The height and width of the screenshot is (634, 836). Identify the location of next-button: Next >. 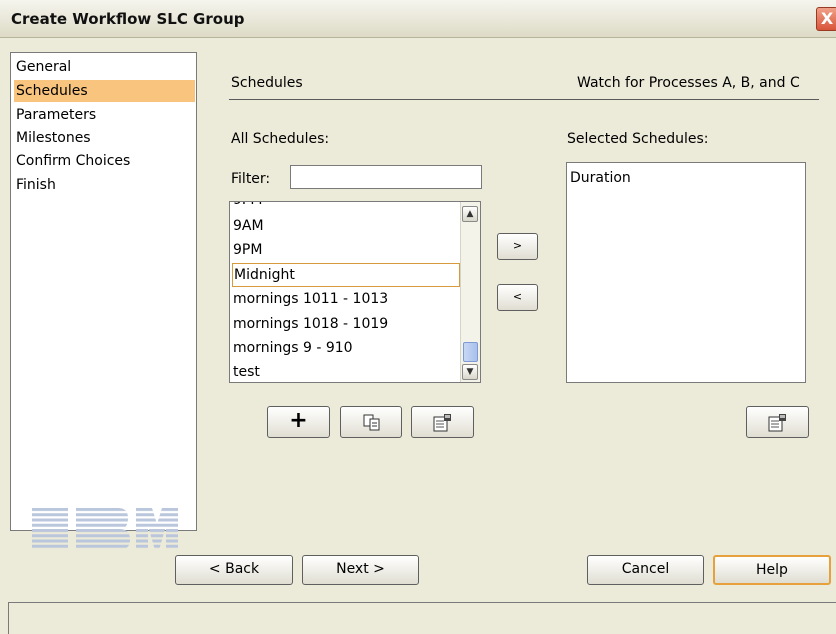
(360, 570).